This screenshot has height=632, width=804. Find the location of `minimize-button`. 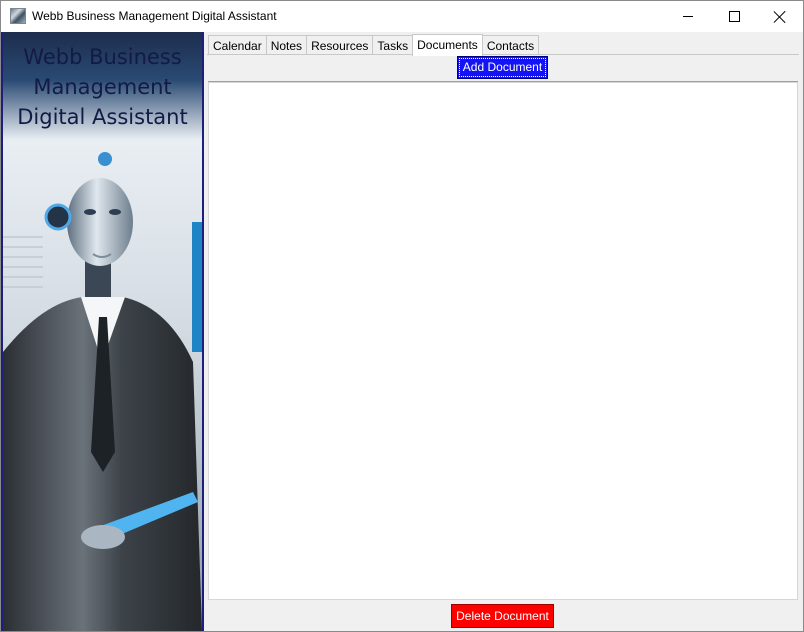

minimize-button is located at coordinates (688, 16).